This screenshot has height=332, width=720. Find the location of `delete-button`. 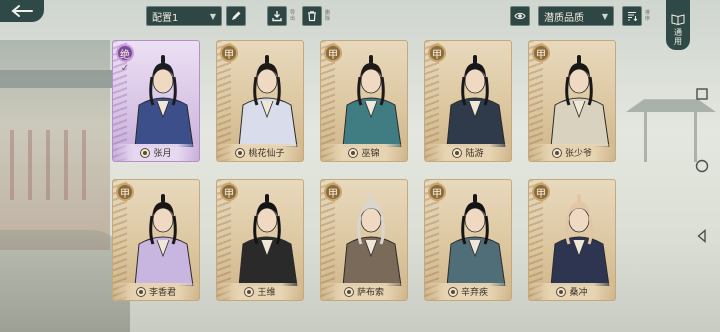

delete-button is located at coordinates (312, 16).